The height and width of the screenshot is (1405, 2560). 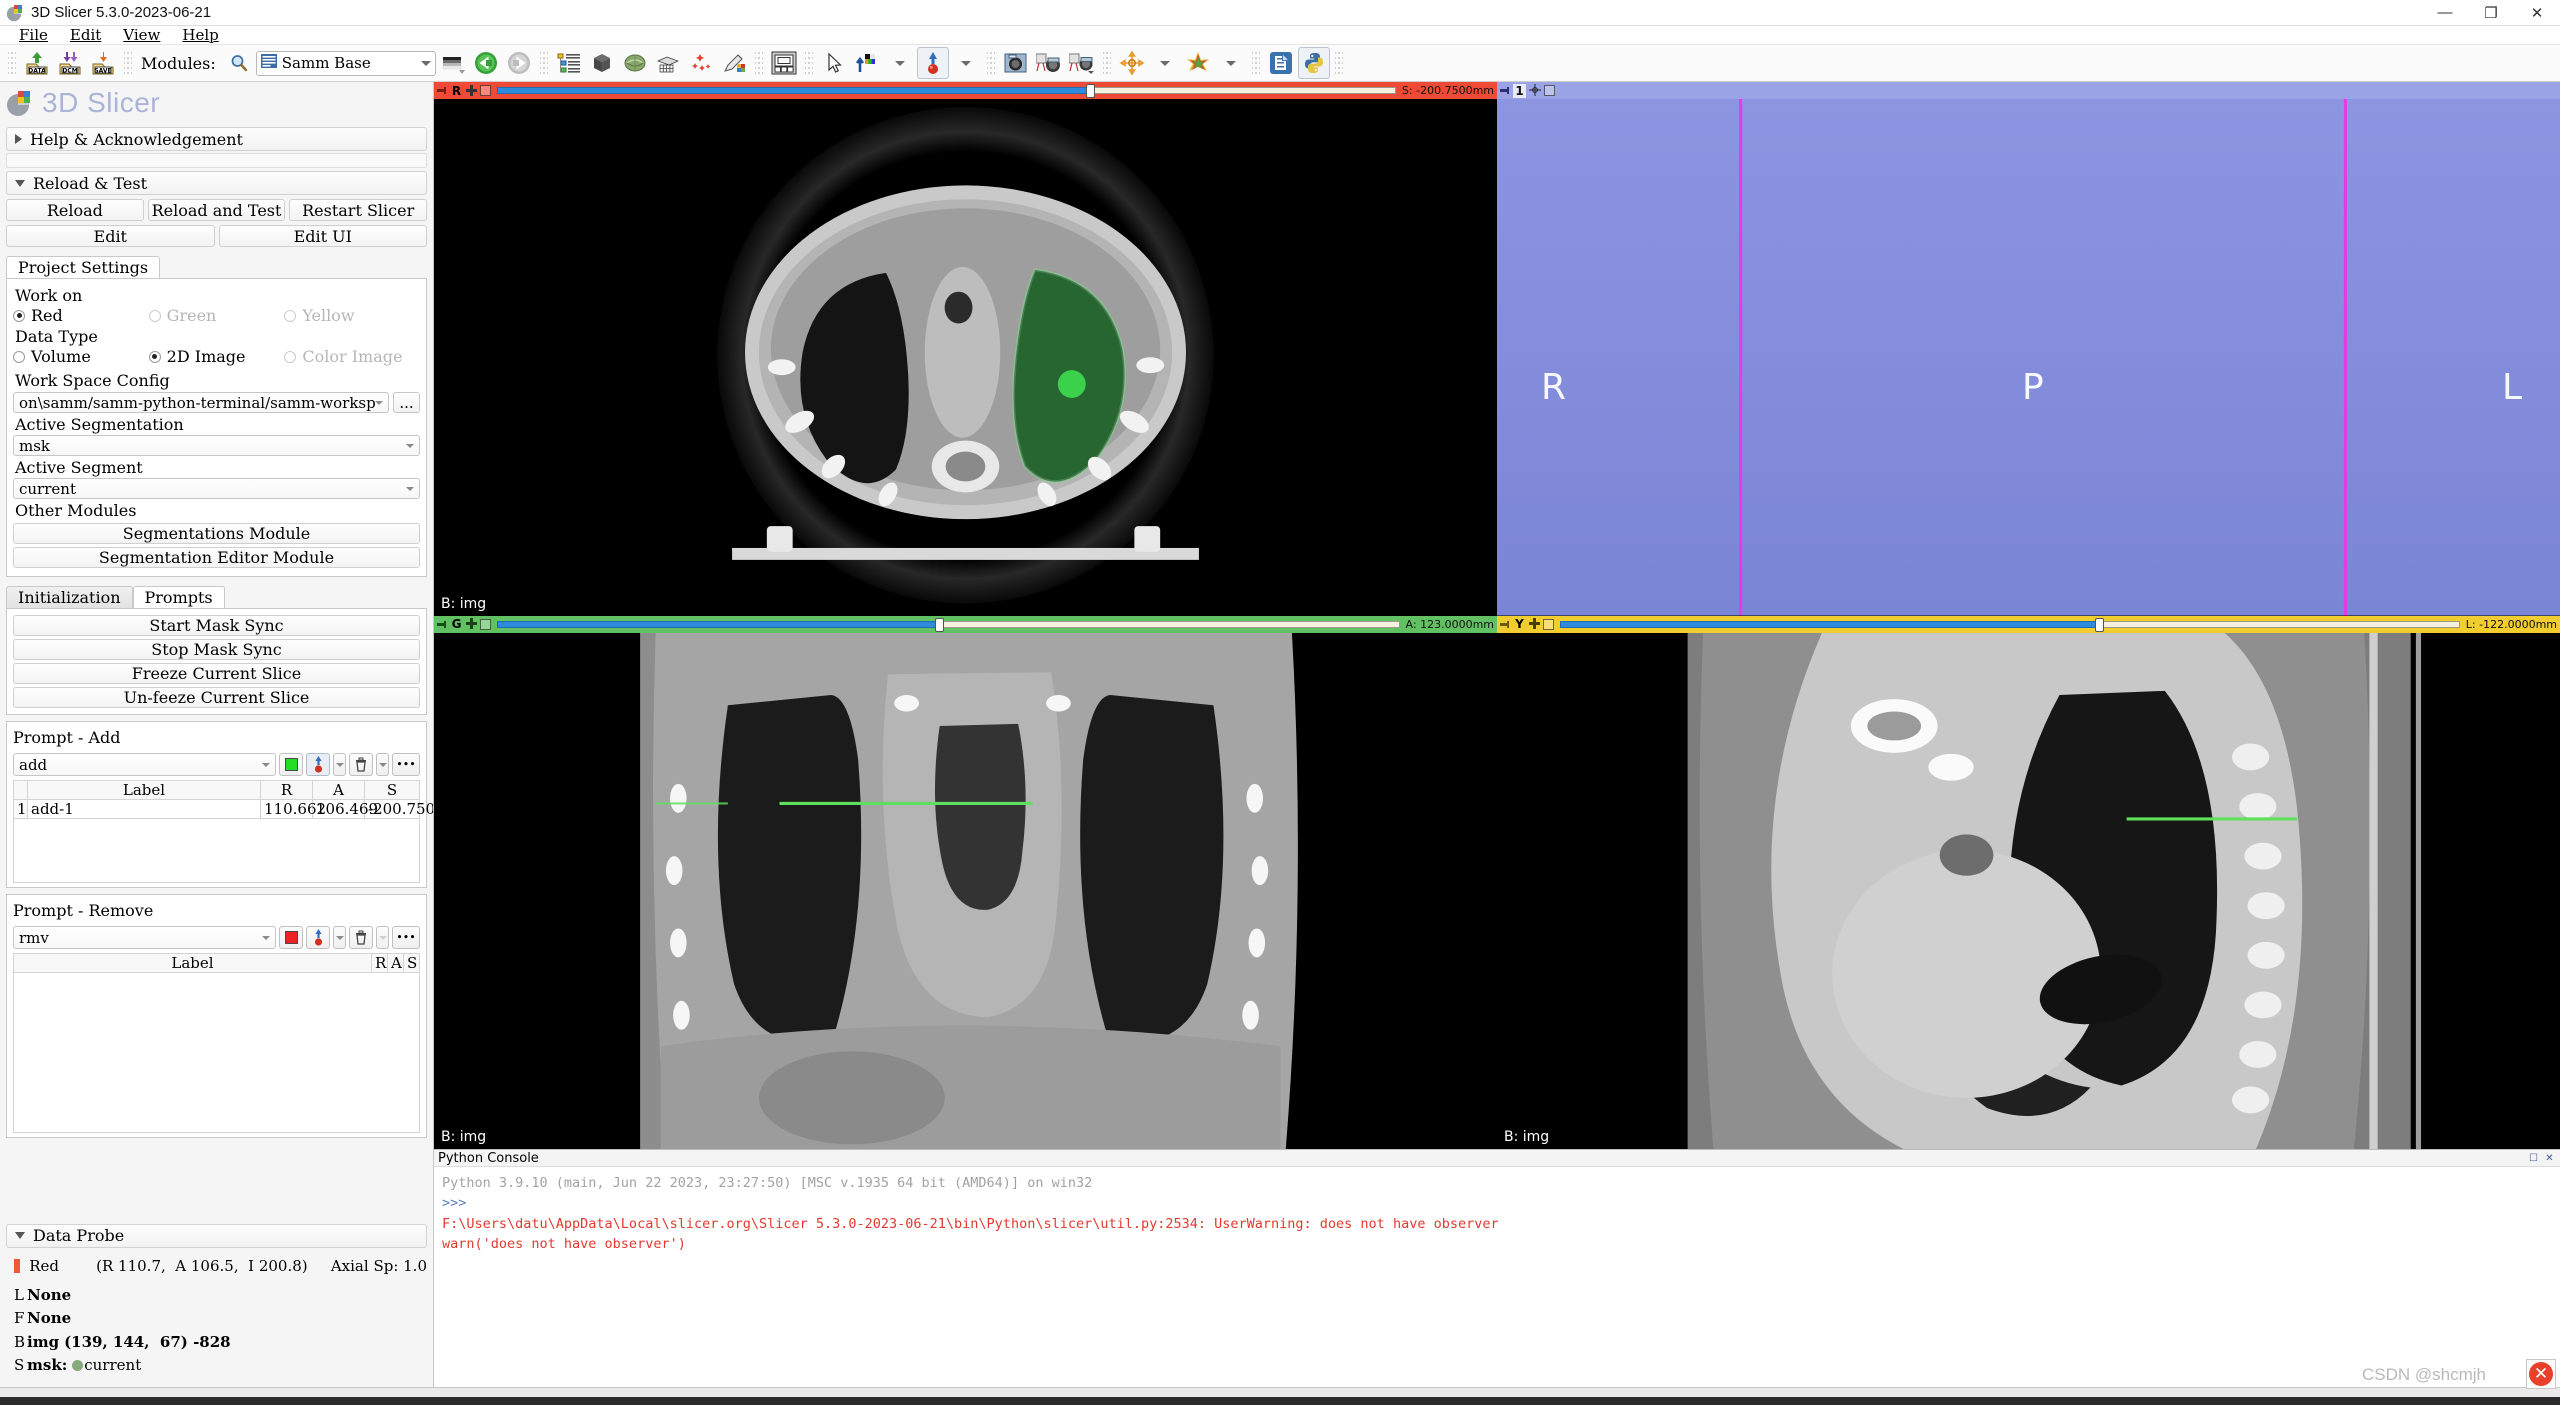 I want to click on crosshair-dropdown-icon, so click(x=966, y=63).